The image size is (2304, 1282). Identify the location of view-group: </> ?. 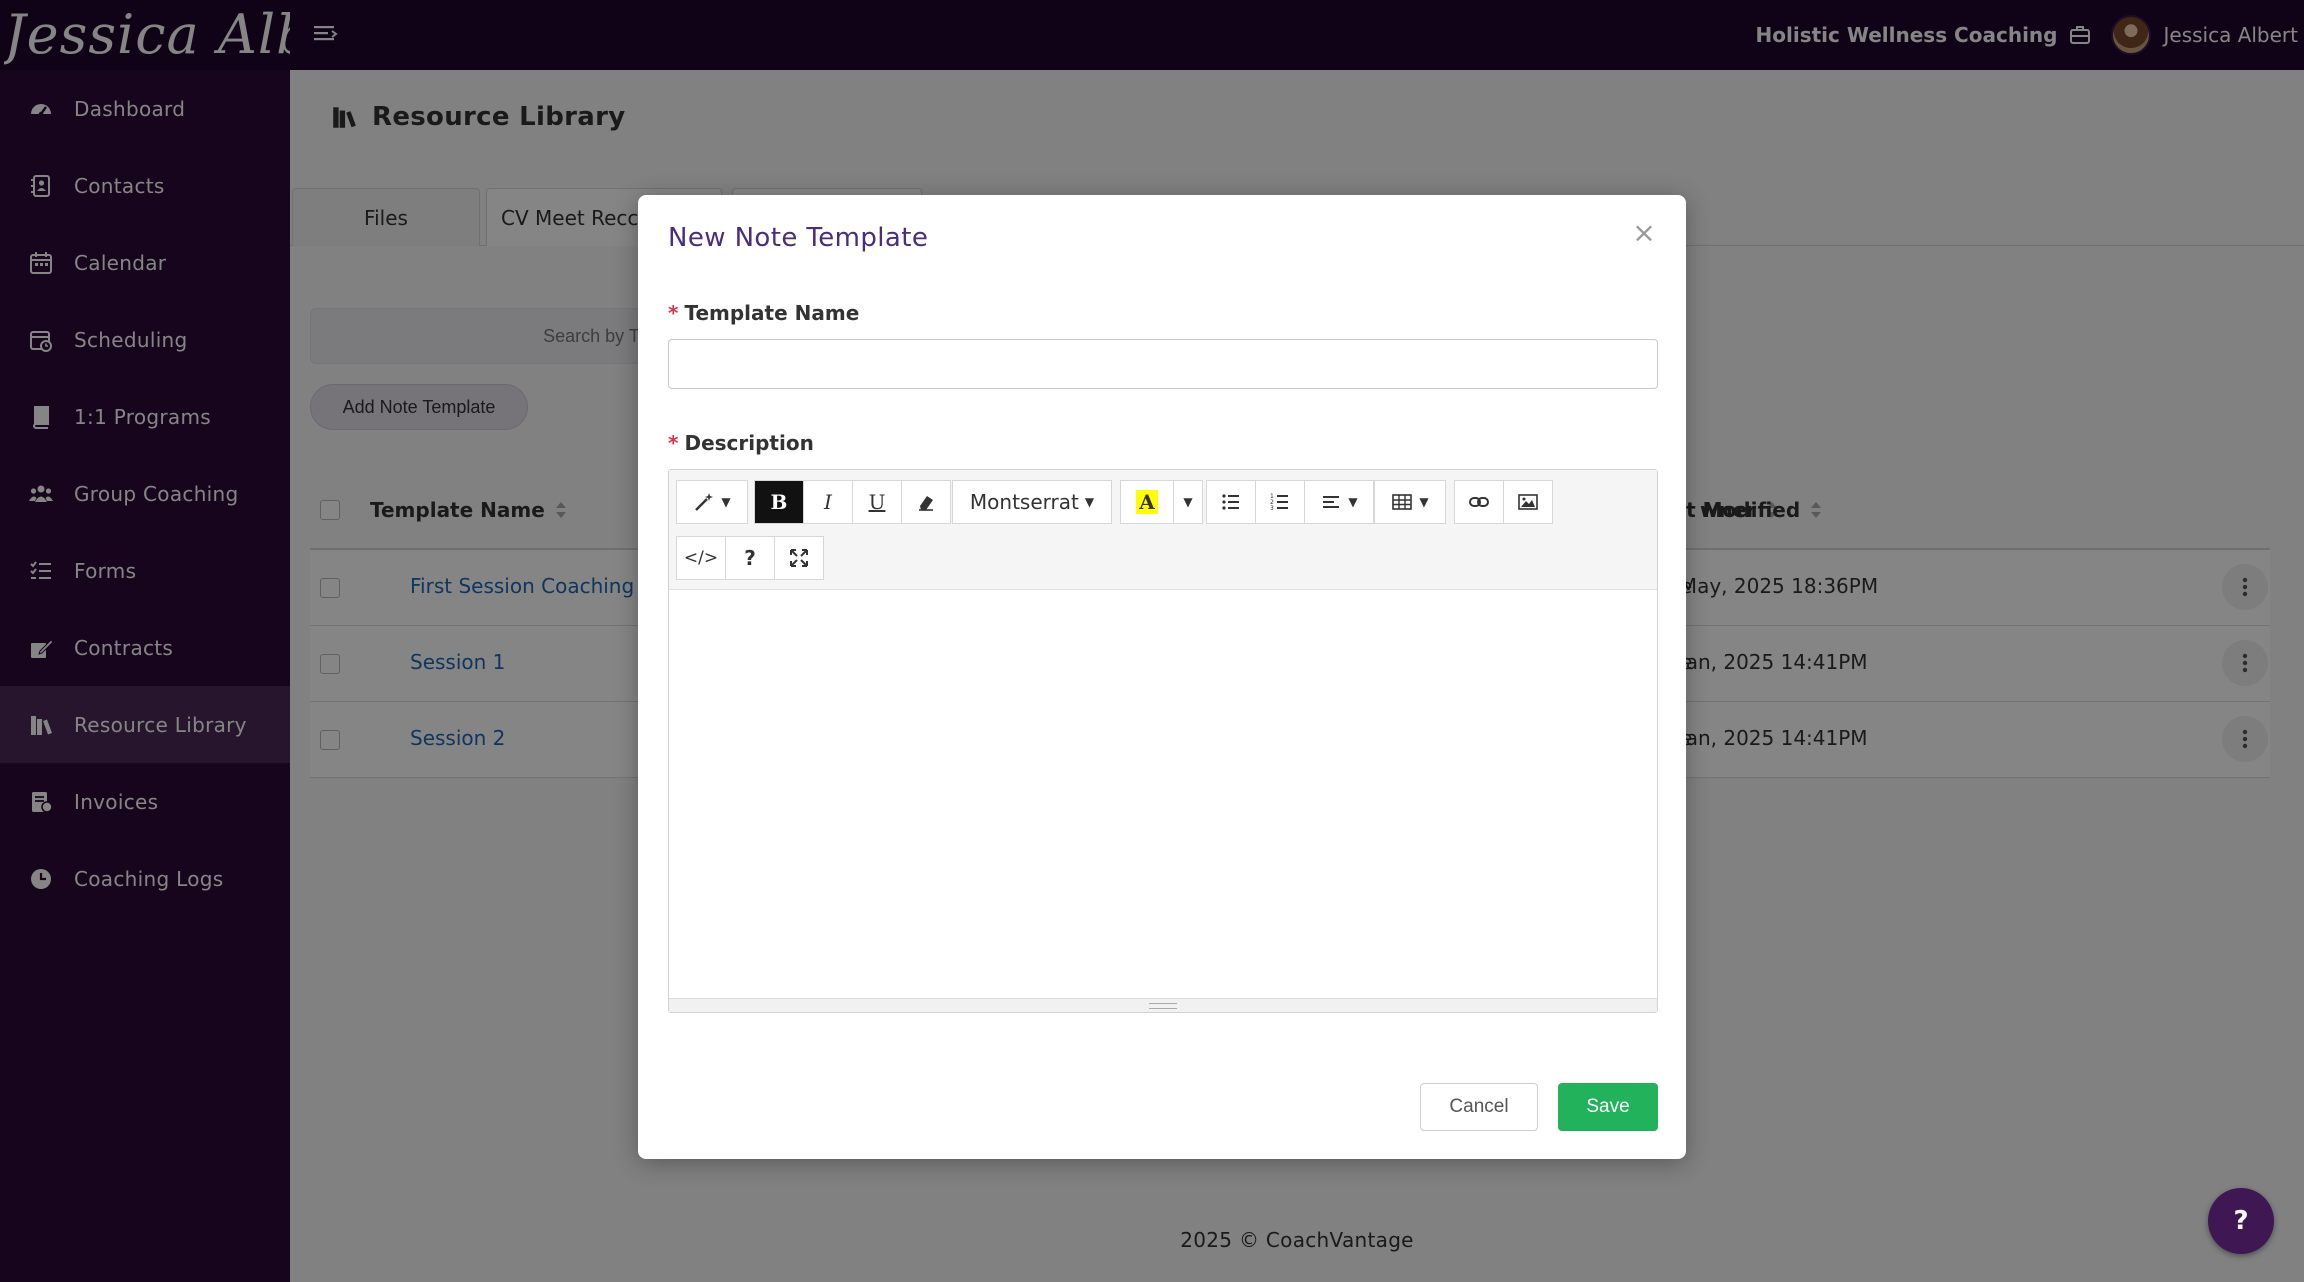
(750, 558).